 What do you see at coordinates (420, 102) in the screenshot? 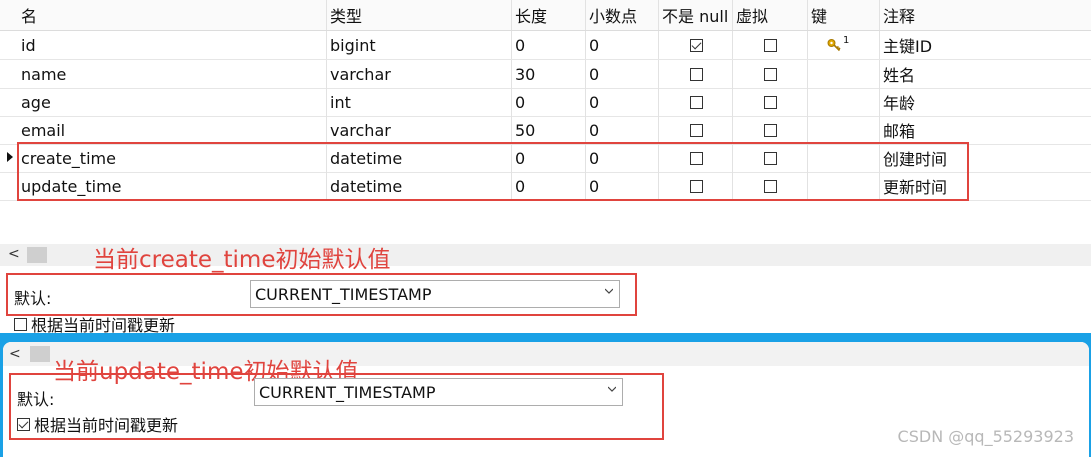
I see `field-type-cell: int` at bounding box center [420, 102].